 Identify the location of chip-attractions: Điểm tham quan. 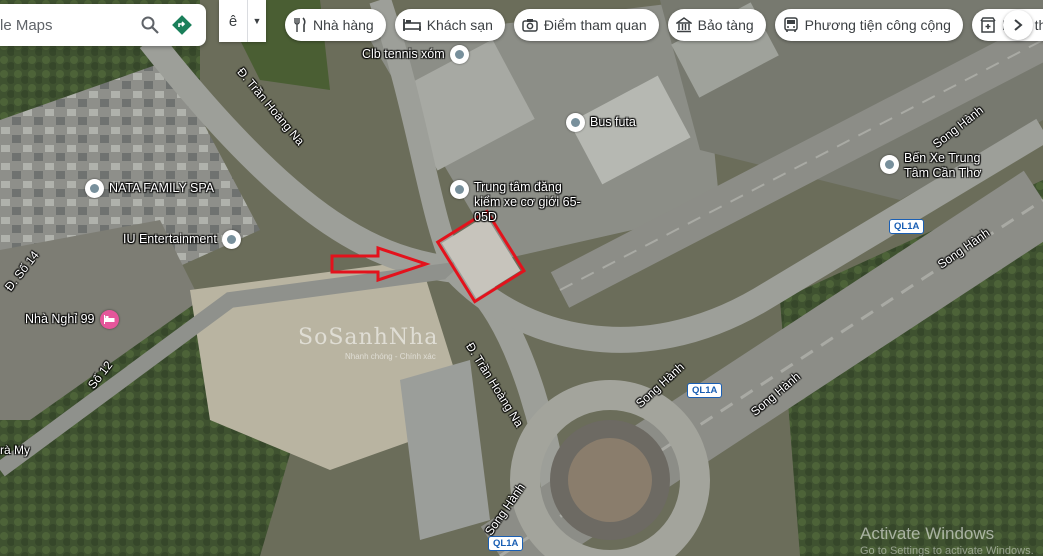
(586, 25).